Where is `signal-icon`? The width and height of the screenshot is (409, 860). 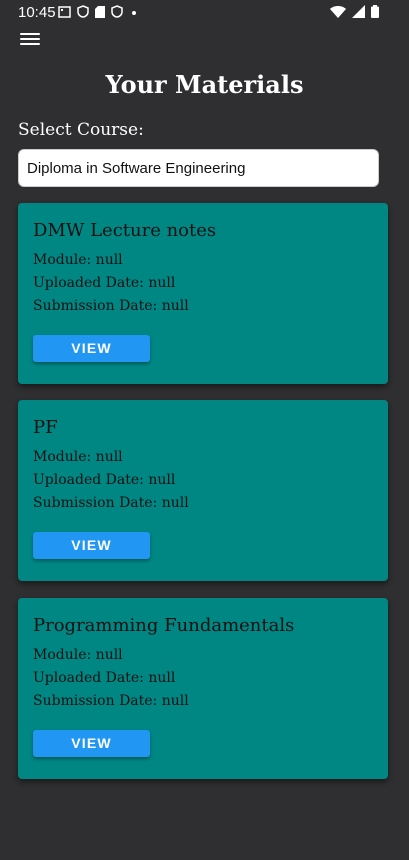 signal-icon is located at coordinates (358, 11).